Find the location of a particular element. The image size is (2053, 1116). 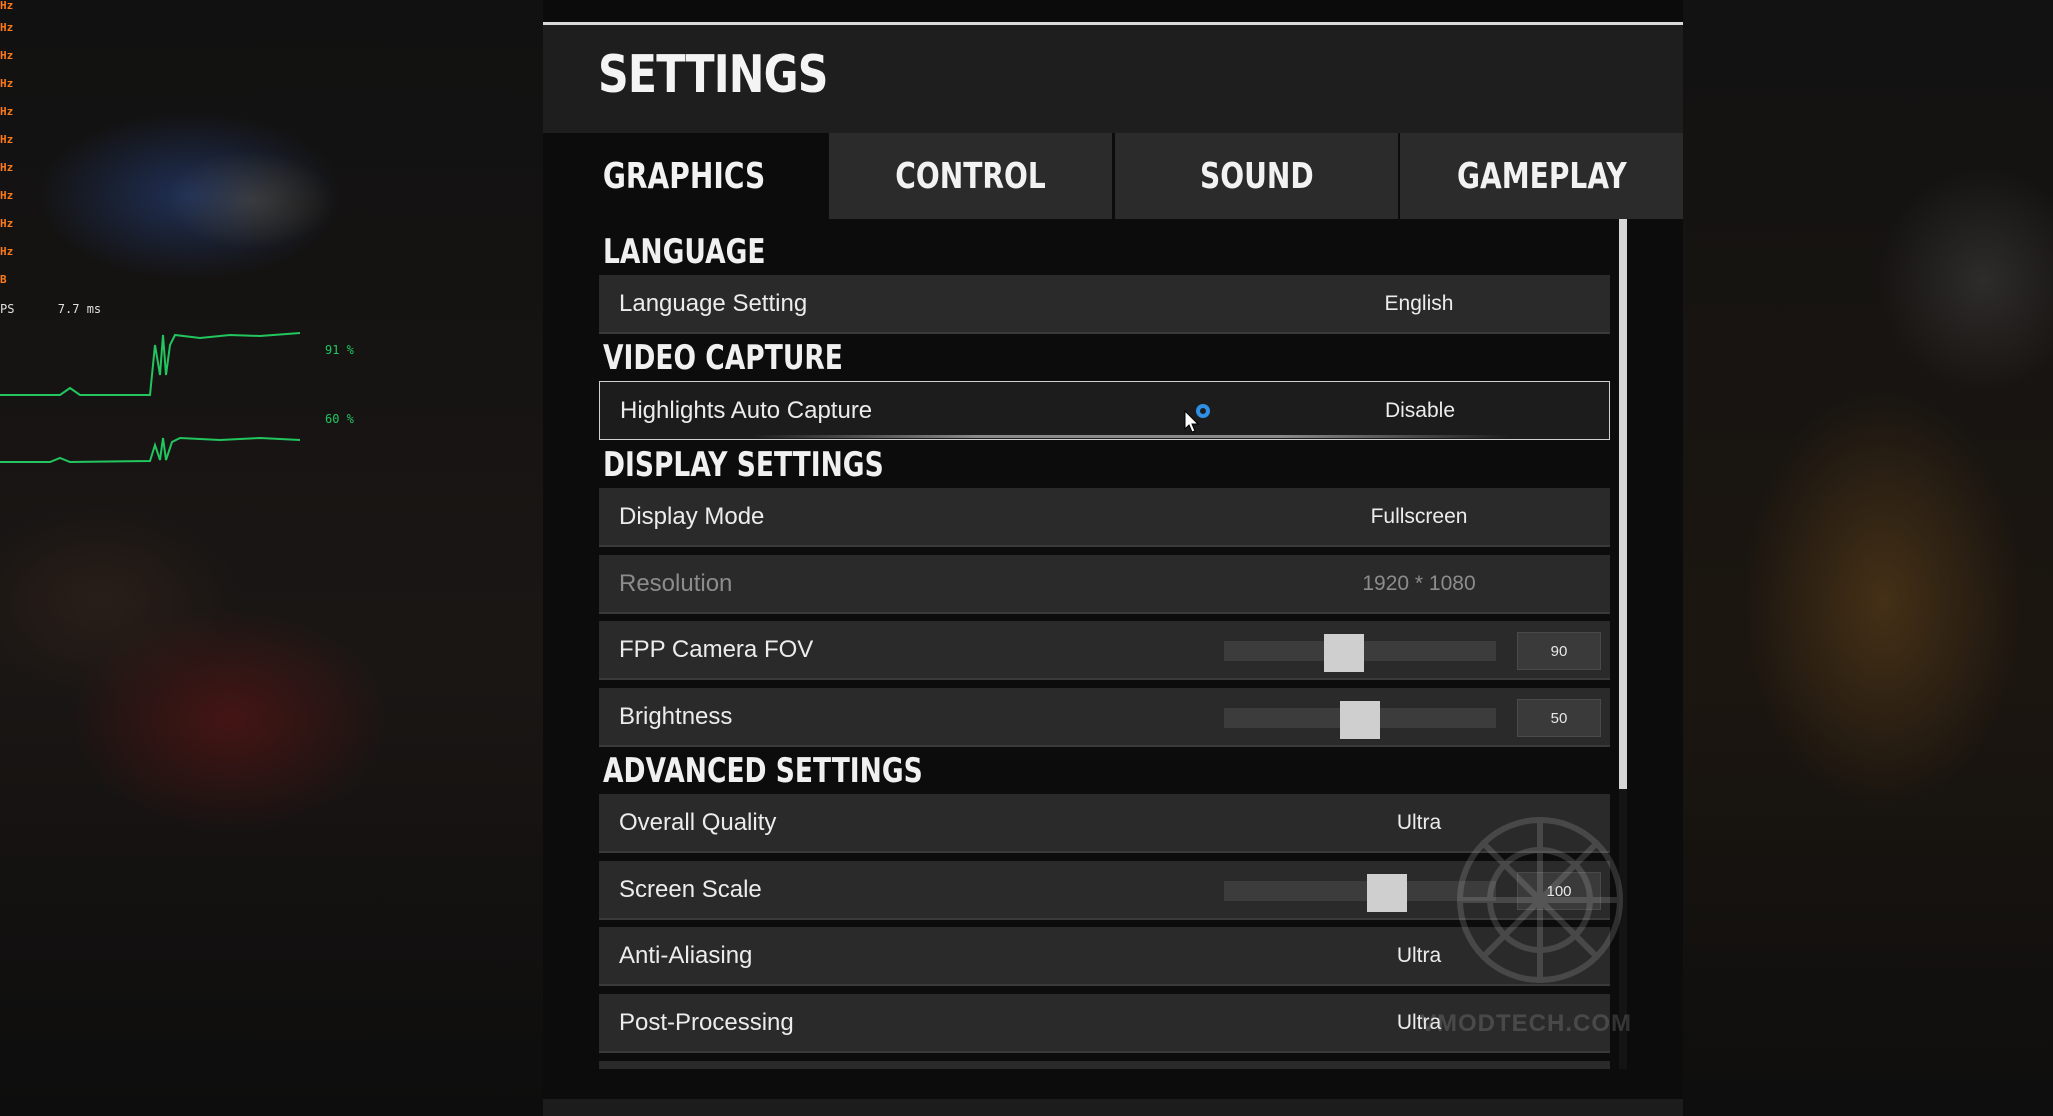

gpu-usage-percent: 91 % is located at coordinates (339, 350).